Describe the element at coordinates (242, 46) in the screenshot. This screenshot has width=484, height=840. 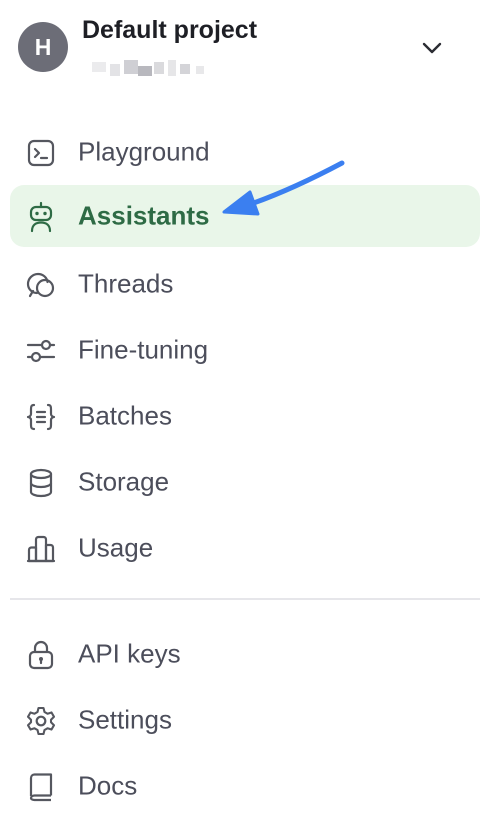
I see `project-switcher: H Default project` at that location.